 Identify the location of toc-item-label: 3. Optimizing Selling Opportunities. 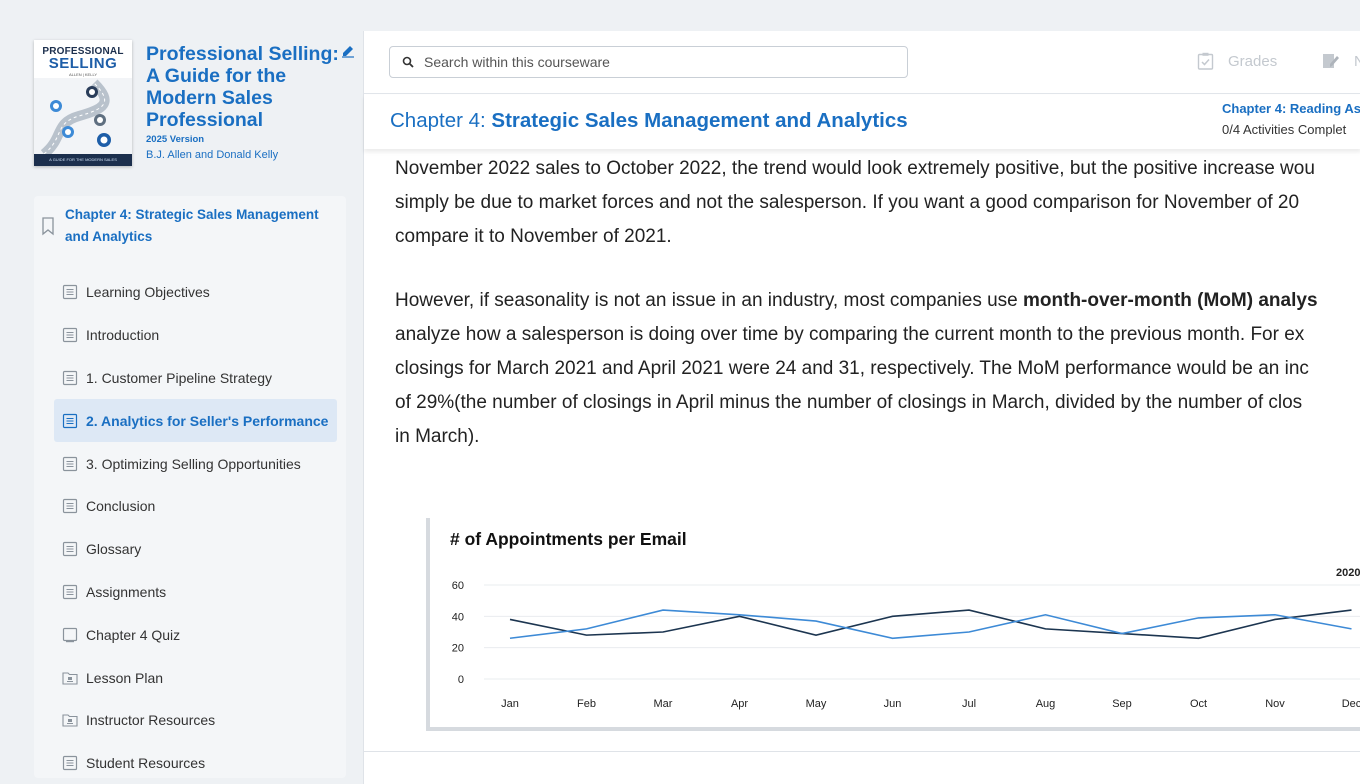
(193, 463).